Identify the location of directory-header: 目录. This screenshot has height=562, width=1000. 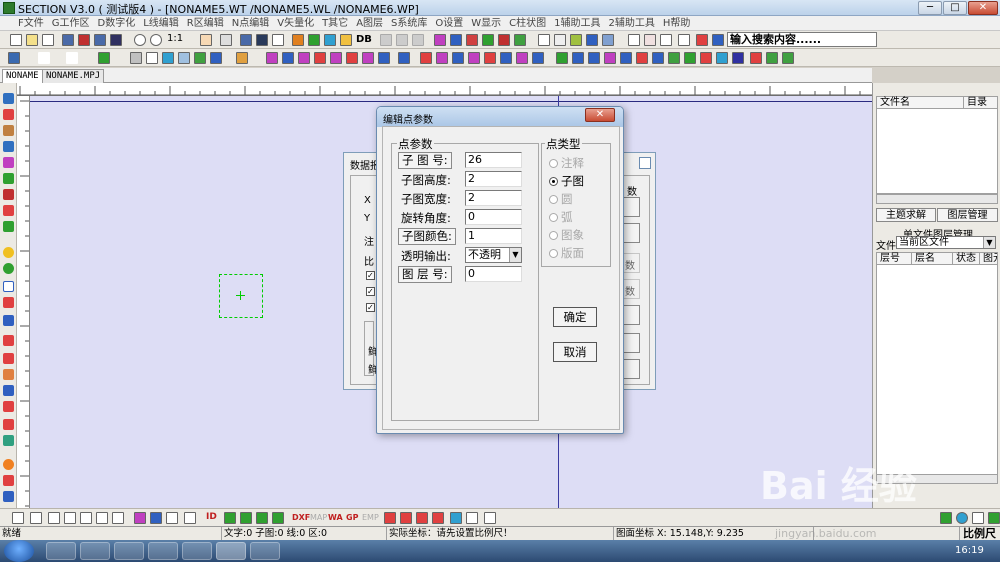
(980, 102).